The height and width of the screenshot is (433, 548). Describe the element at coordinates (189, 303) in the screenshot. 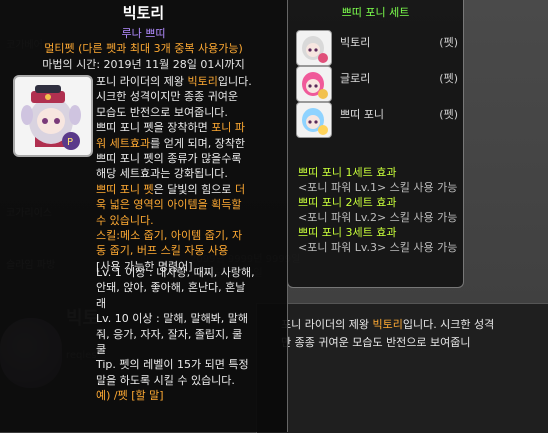

I see `command-line: 래` at that location.